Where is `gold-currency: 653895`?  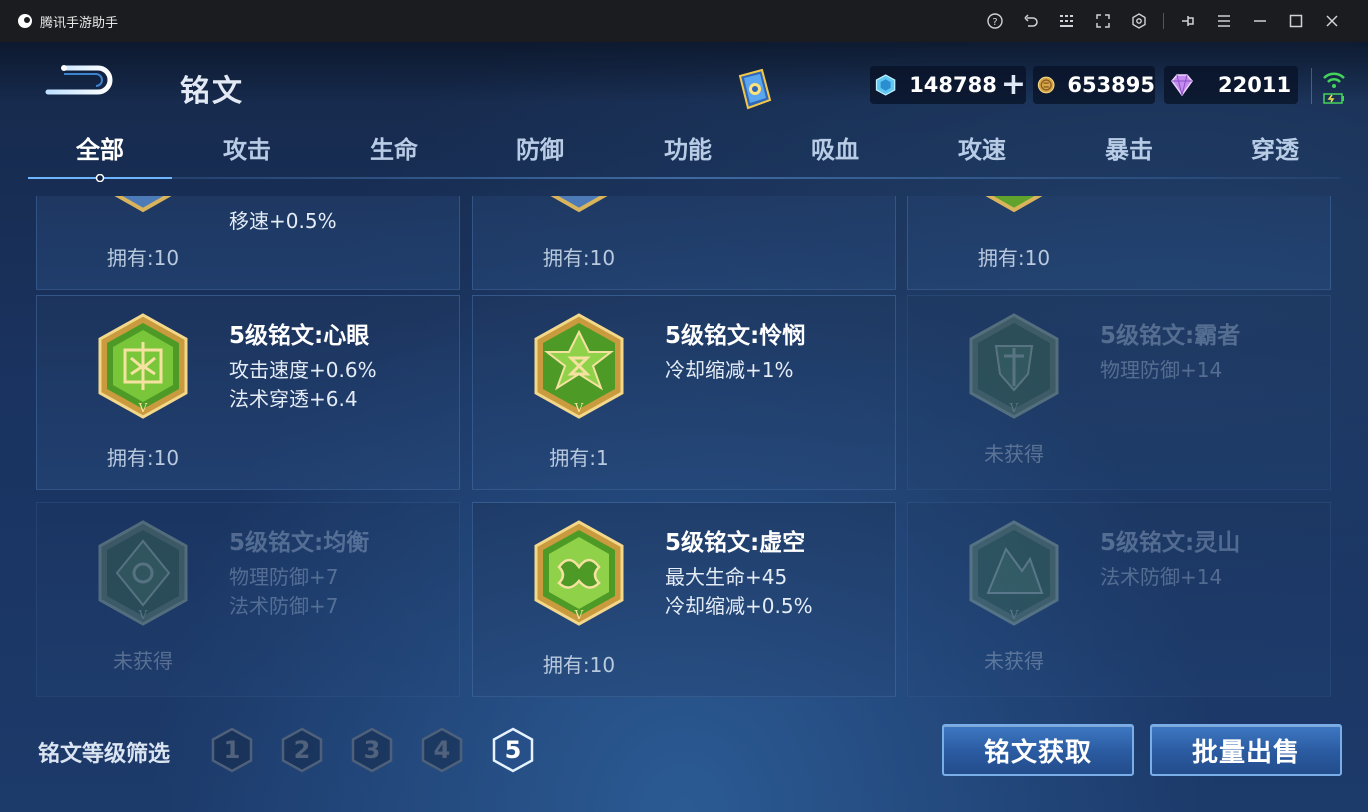 gold-currency: 653895 is located at coordinates (1094, 85).